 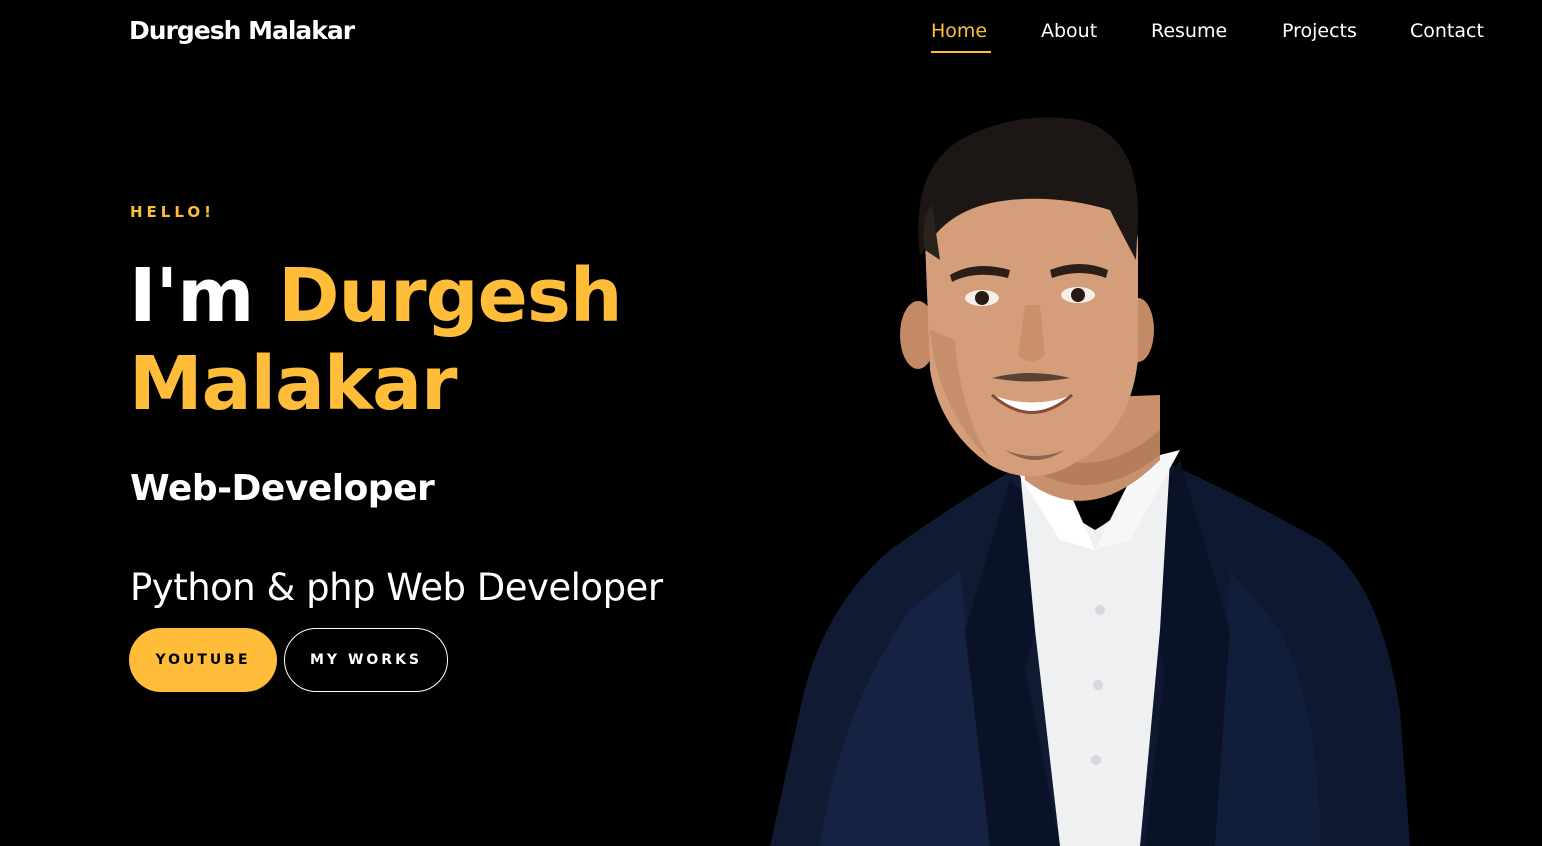 I want to click on nav-item-contact: Contact, so click(x=1447, y=31).